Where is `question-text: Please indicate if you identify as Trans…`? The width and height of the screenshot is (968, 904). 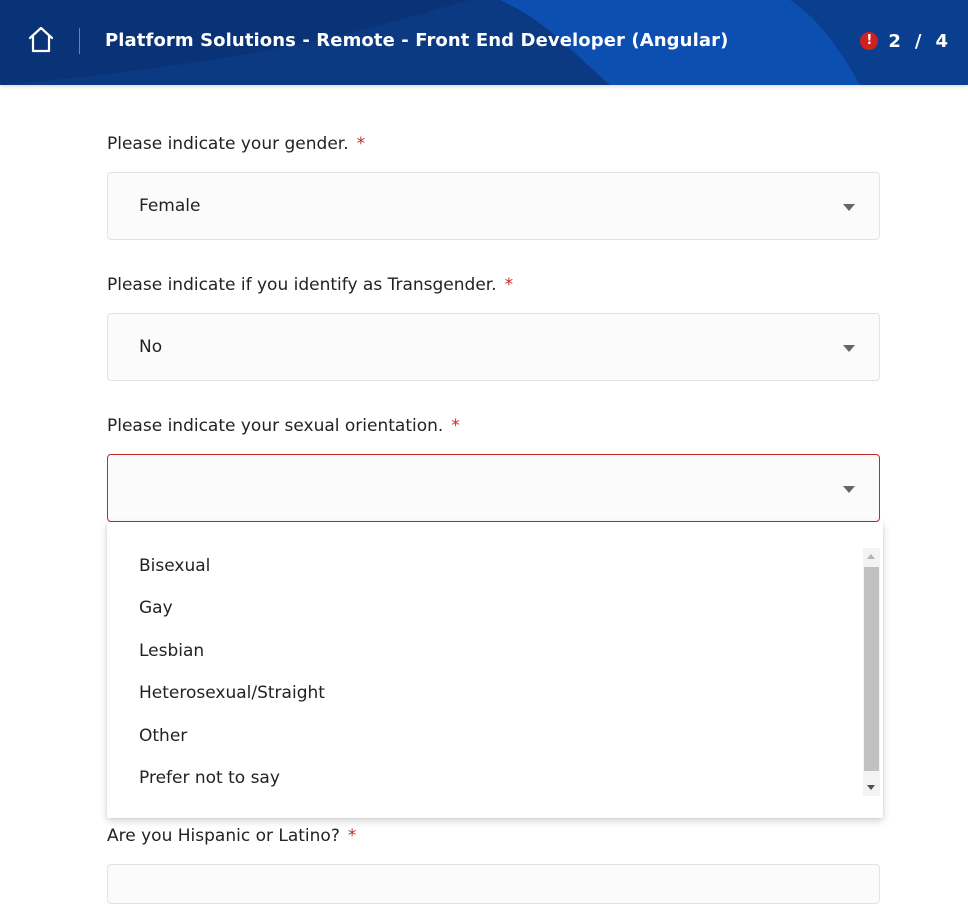
question-text: Please indicate if you identify as Trans… is located at coordinates (302, 285).